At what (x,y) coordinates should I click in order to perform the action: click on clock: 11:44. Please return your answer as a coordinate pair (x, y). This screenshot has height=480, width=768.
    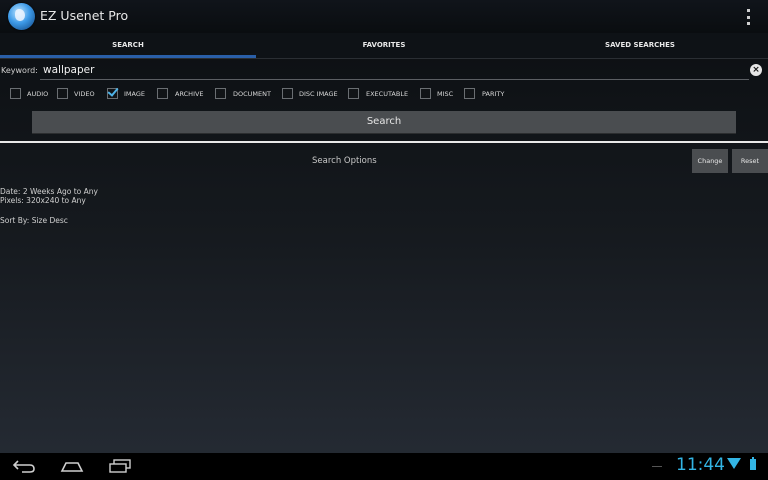
    Looking at the image, I should click on (700, 465).